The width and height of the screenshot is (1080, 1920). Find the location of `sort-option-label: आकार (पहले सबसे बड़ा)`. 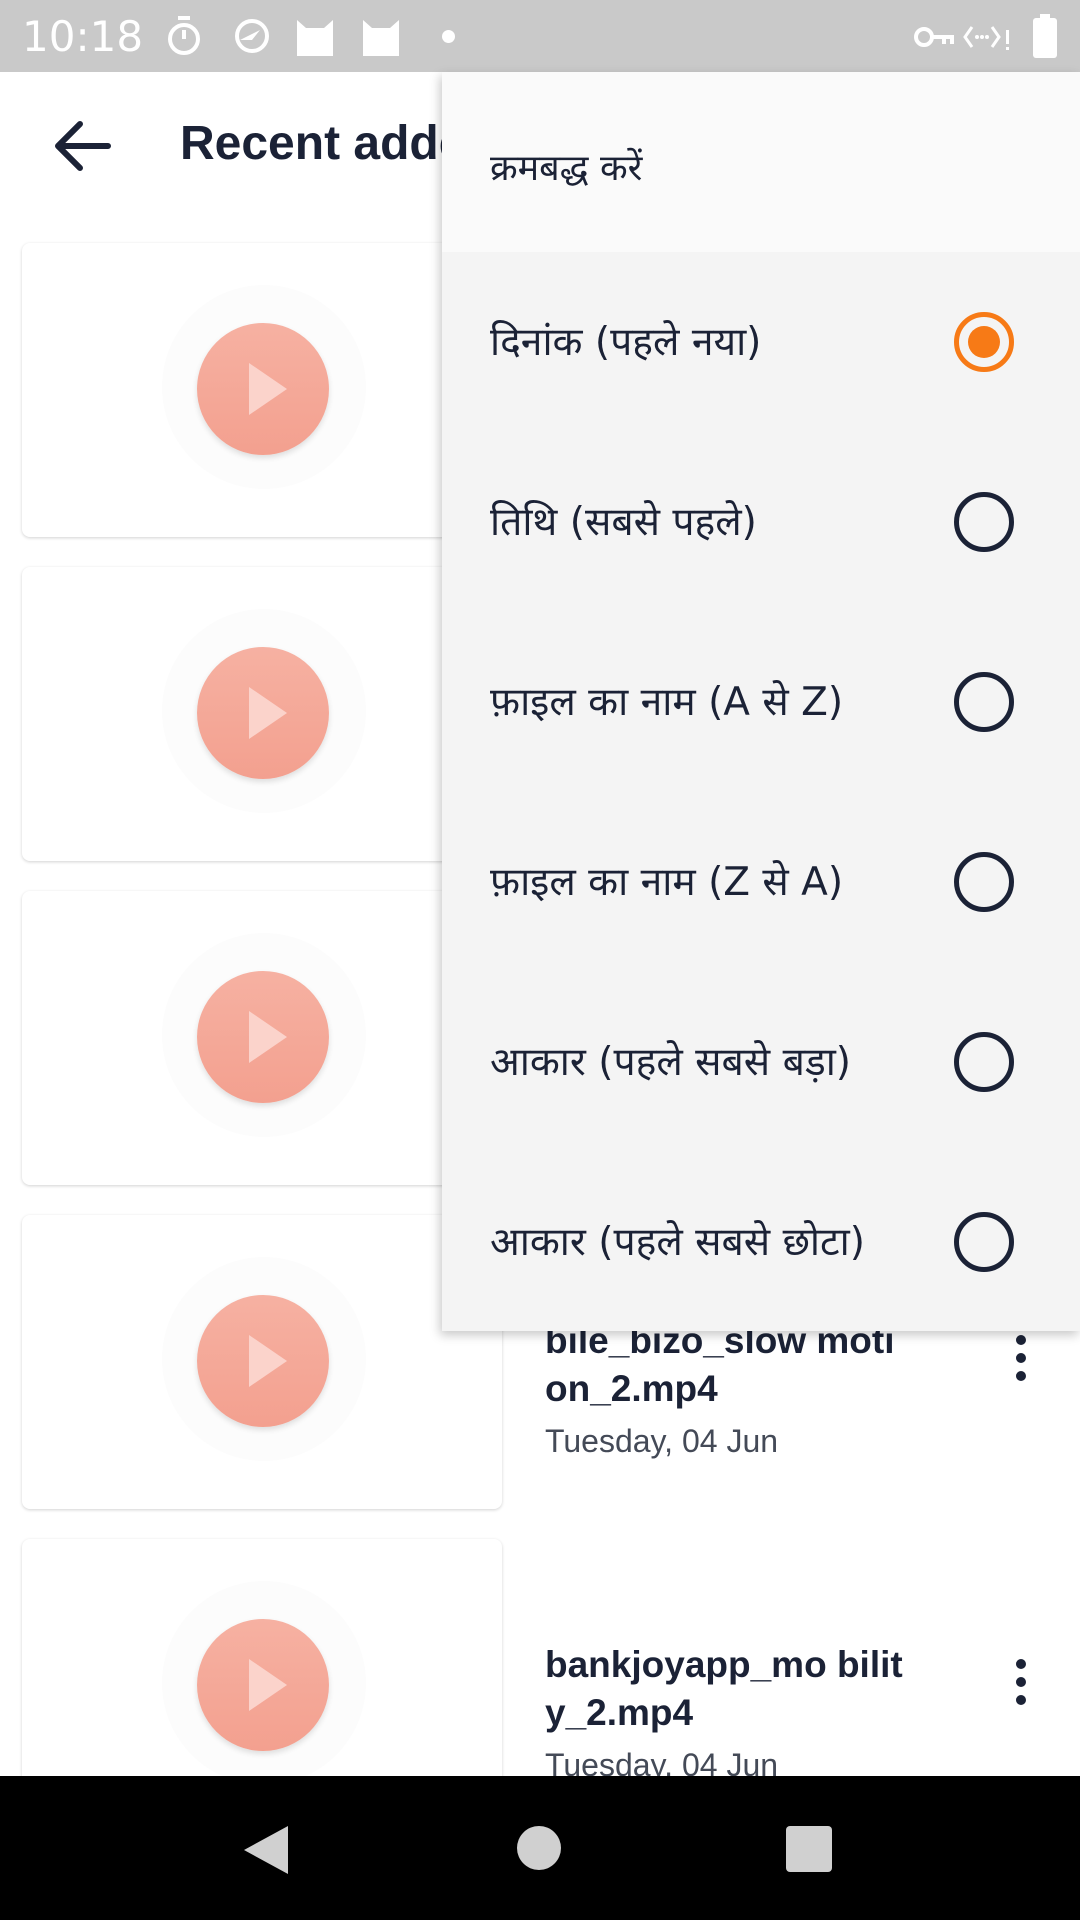

sort-option-label: आकार (पहले सबसे बड़ा) is located at coordinates (671, 1062).